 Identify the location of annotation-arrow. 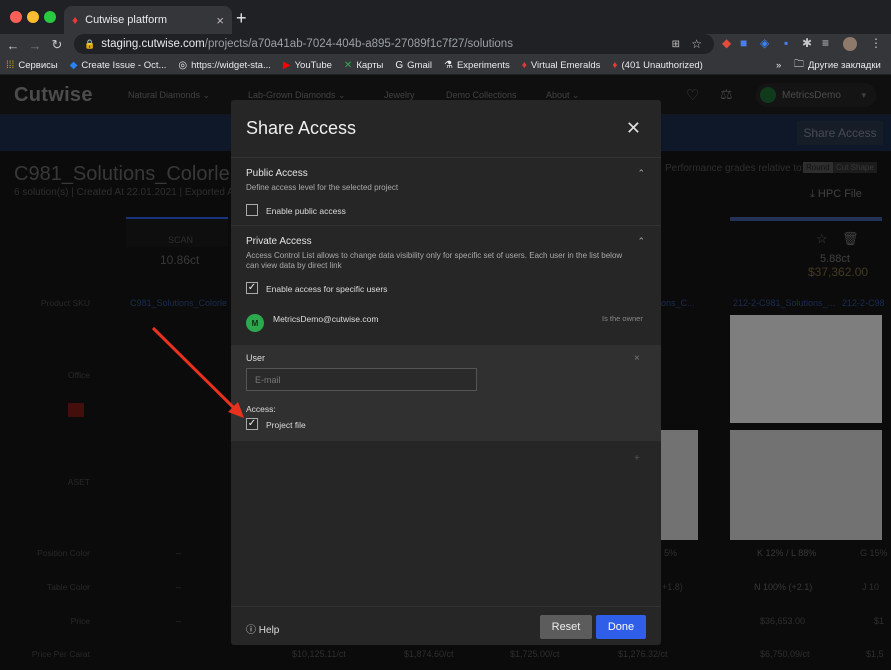
(197, 372).